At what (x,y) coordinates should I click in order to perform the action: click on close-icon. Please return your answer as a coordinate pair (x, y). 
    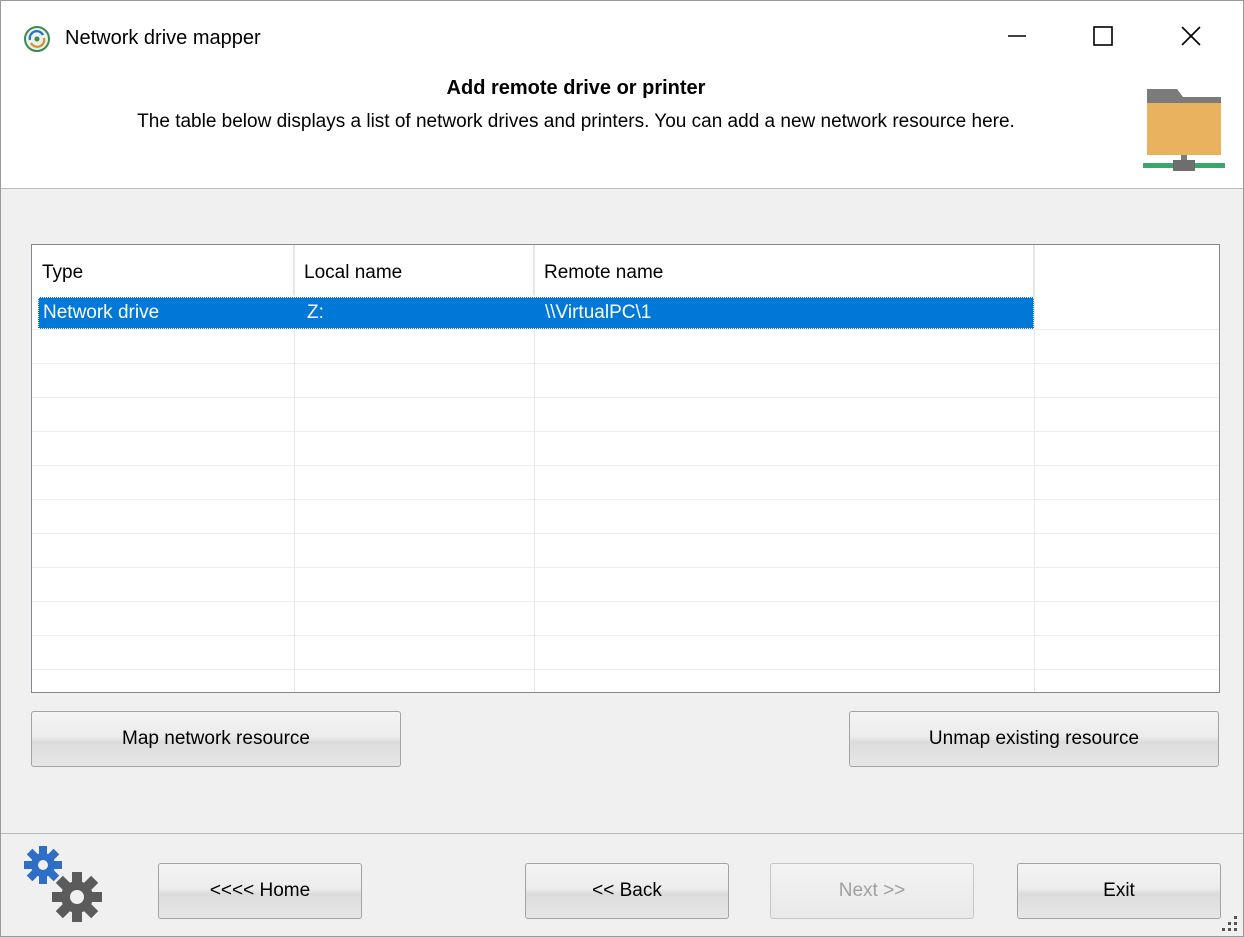
    Looking at the image, I should click on (1191, 36).